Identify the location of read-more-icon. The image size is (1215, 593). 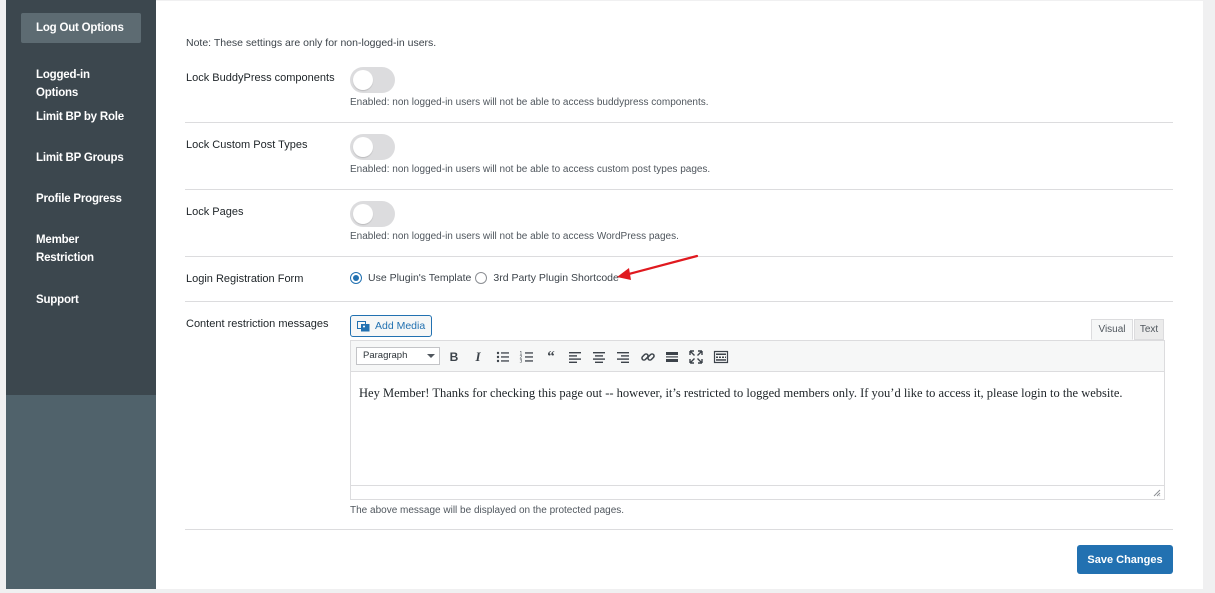
(672, 357).